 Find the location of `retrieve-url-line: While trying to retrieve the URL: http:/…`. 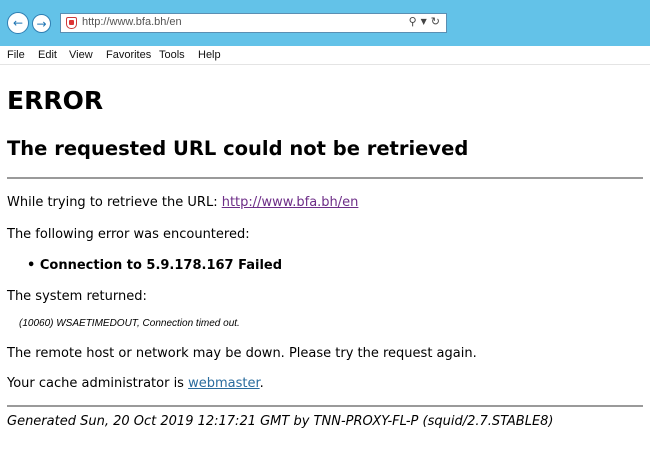

retrieve-url-line: While trying to retrieve the URL: http:/… is located at coordinates (182, 202).